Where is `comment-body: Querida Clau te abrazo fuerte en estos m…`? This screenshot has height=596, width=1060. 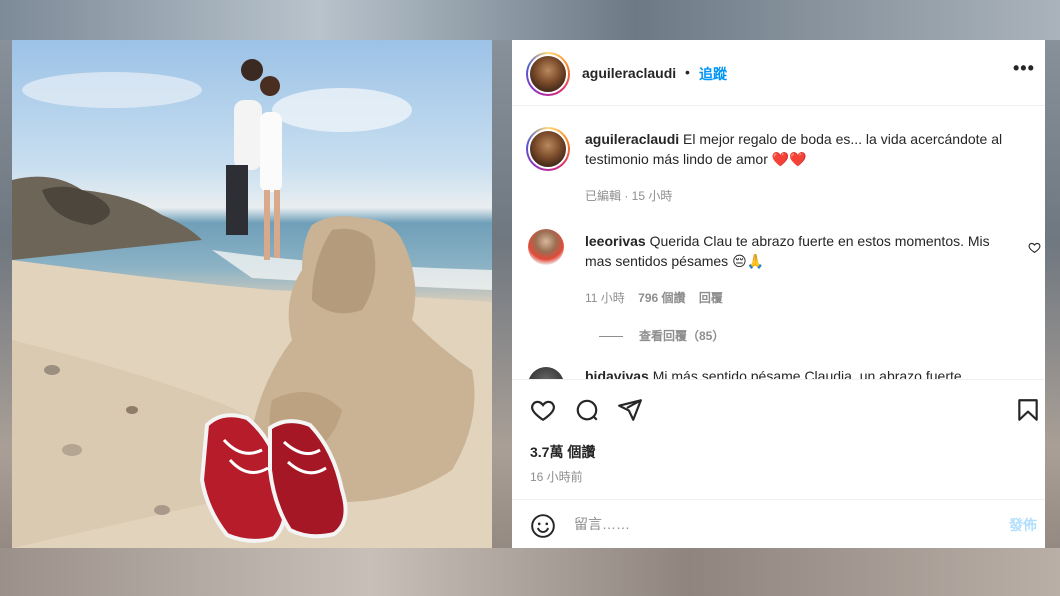 comment-body: Querida Clau te abrazo fuerte en estos m… is located at coordinates (787, 251).